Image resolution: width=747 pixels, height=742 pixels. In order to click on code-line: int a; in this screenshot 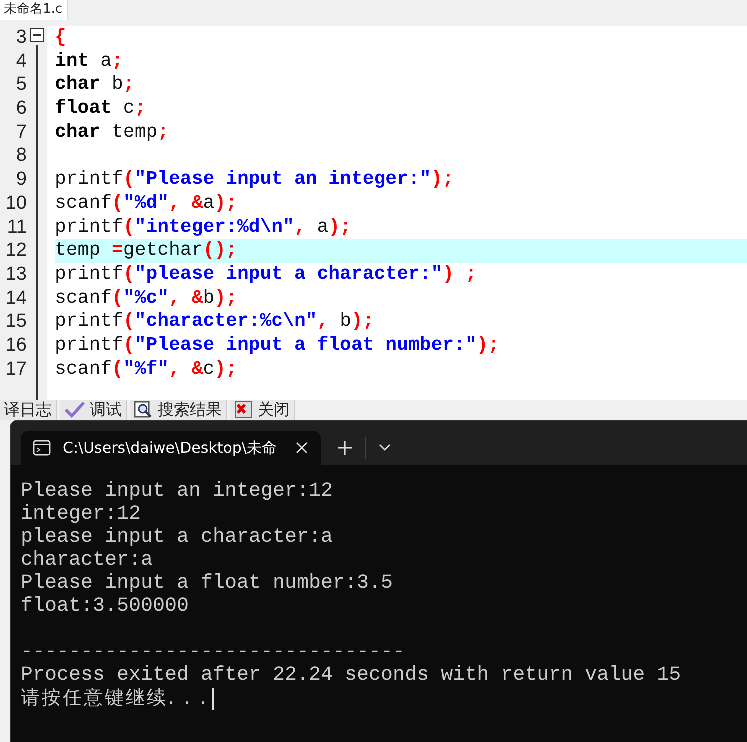, I will do `click(89, 62)`.